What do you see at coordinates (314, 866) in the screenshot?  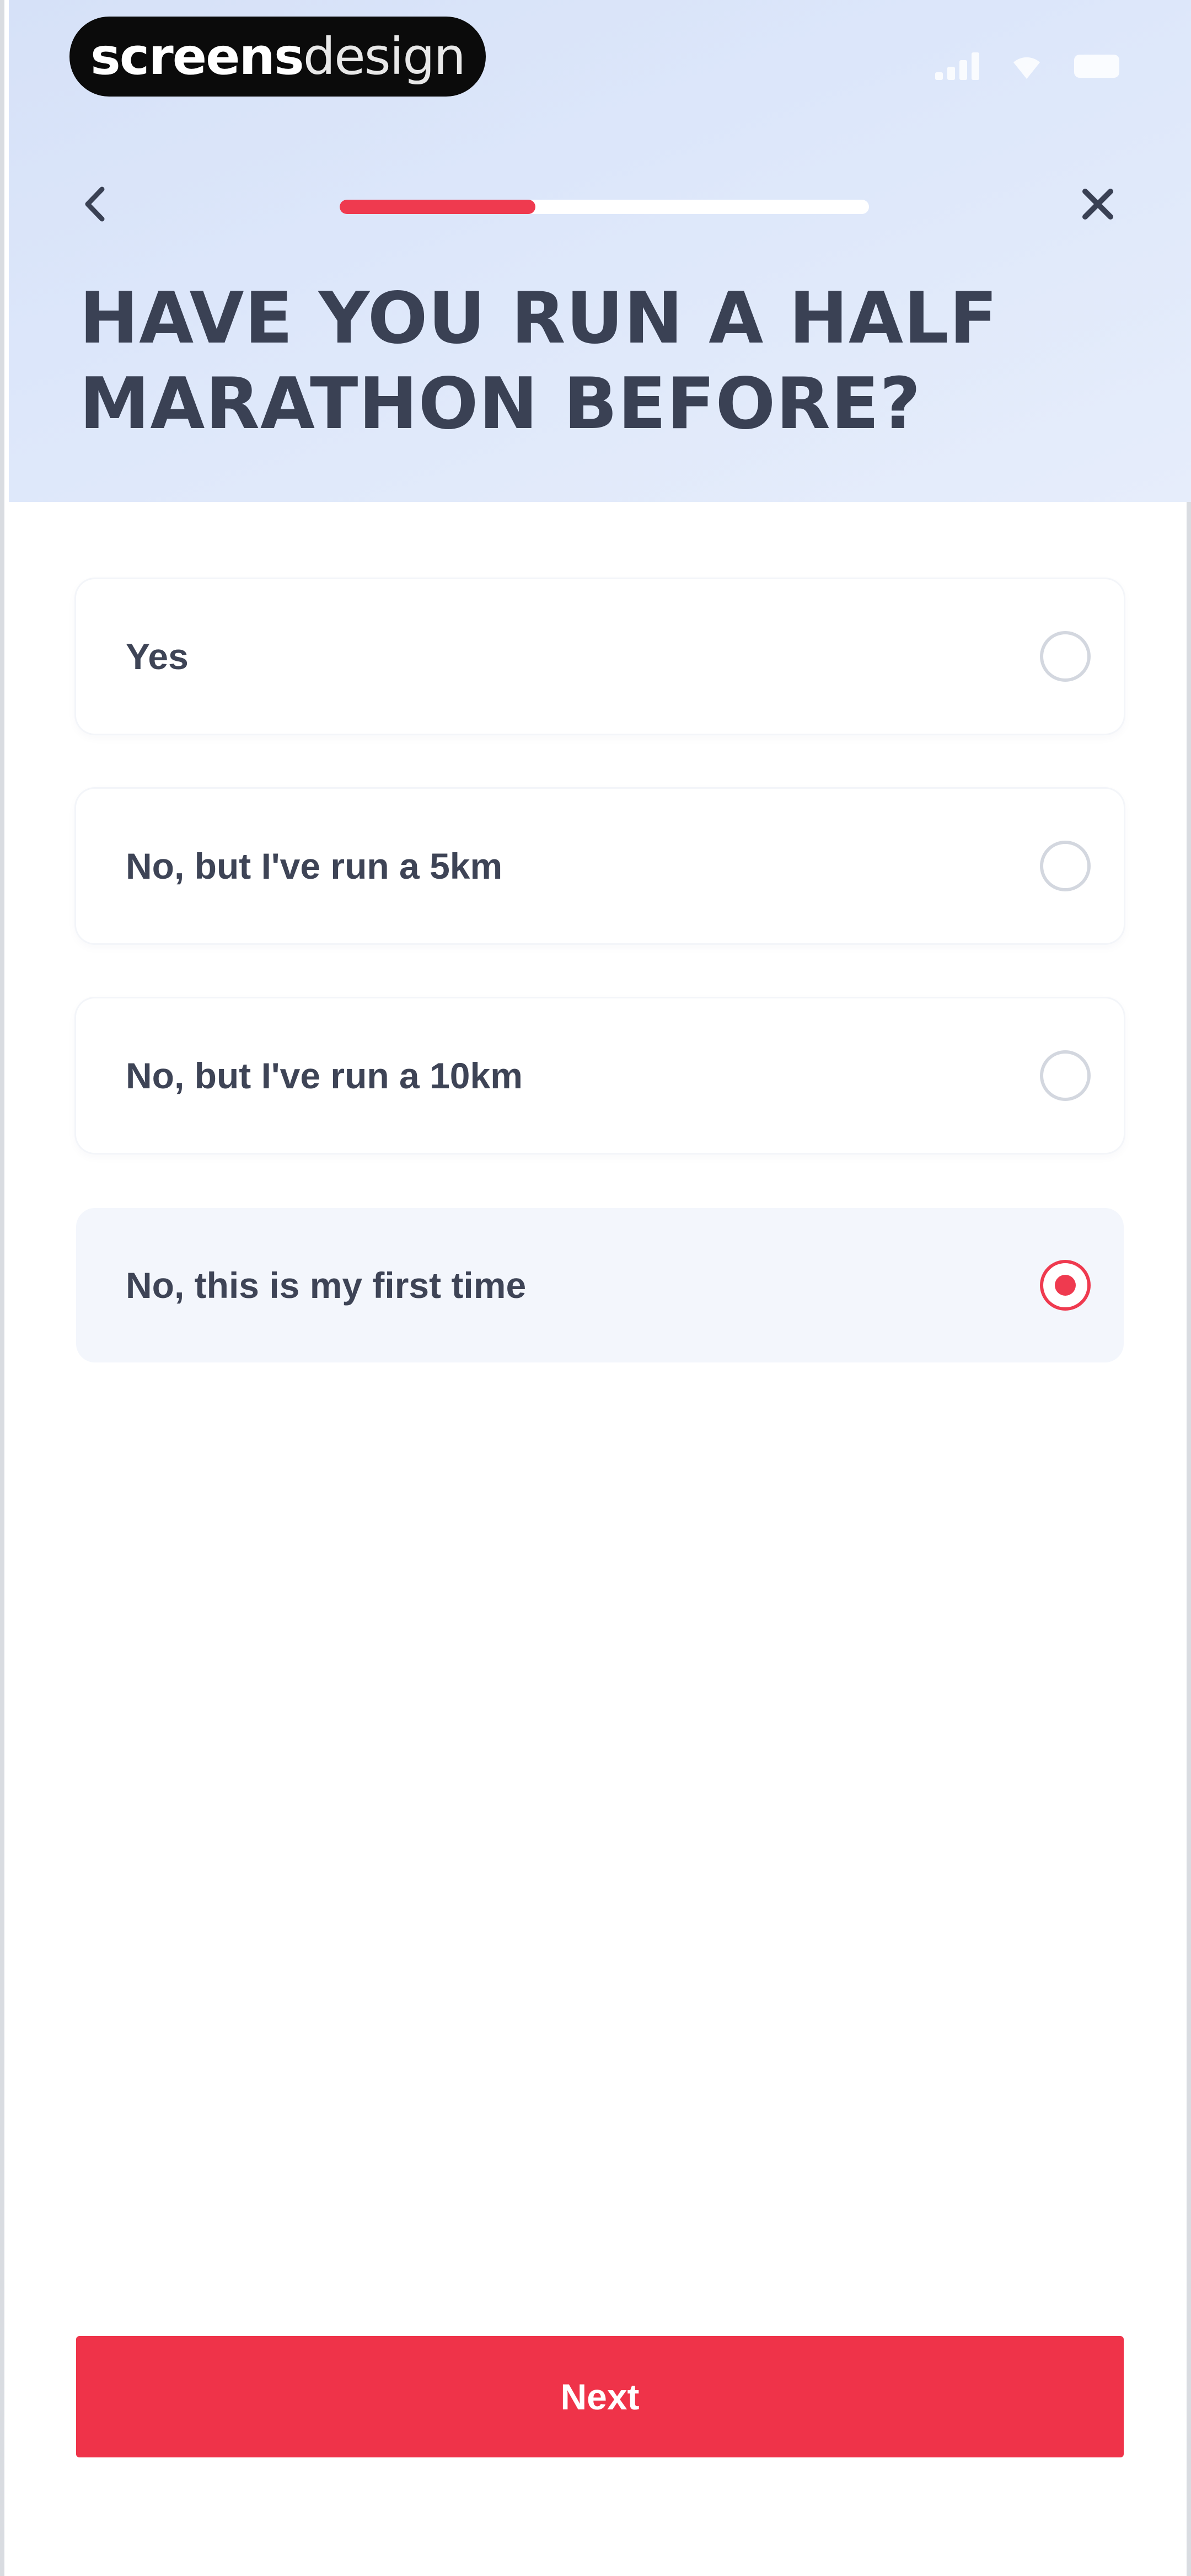 I see `option-label: No, but I've run a 5km` at bounding box center [314, 866].